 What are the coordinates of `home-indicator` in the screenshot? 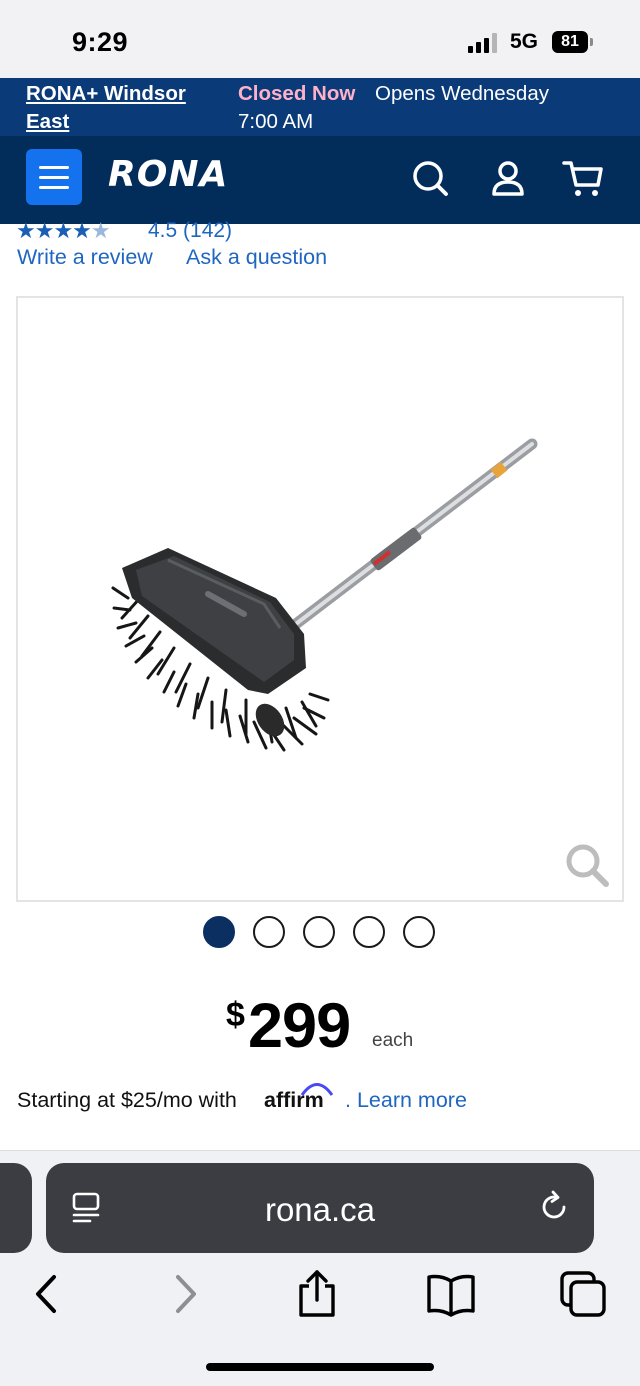 It's located at (320, 1367).